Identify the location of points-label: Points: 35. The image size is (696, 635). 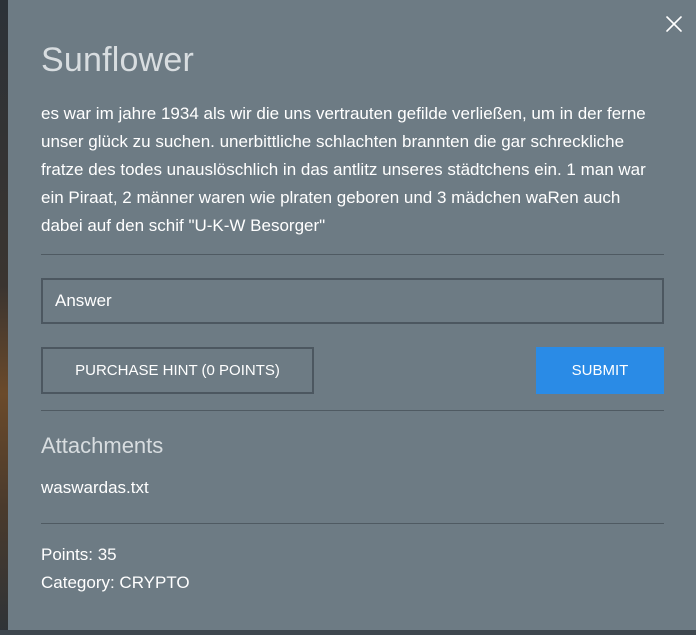
(79, 554).